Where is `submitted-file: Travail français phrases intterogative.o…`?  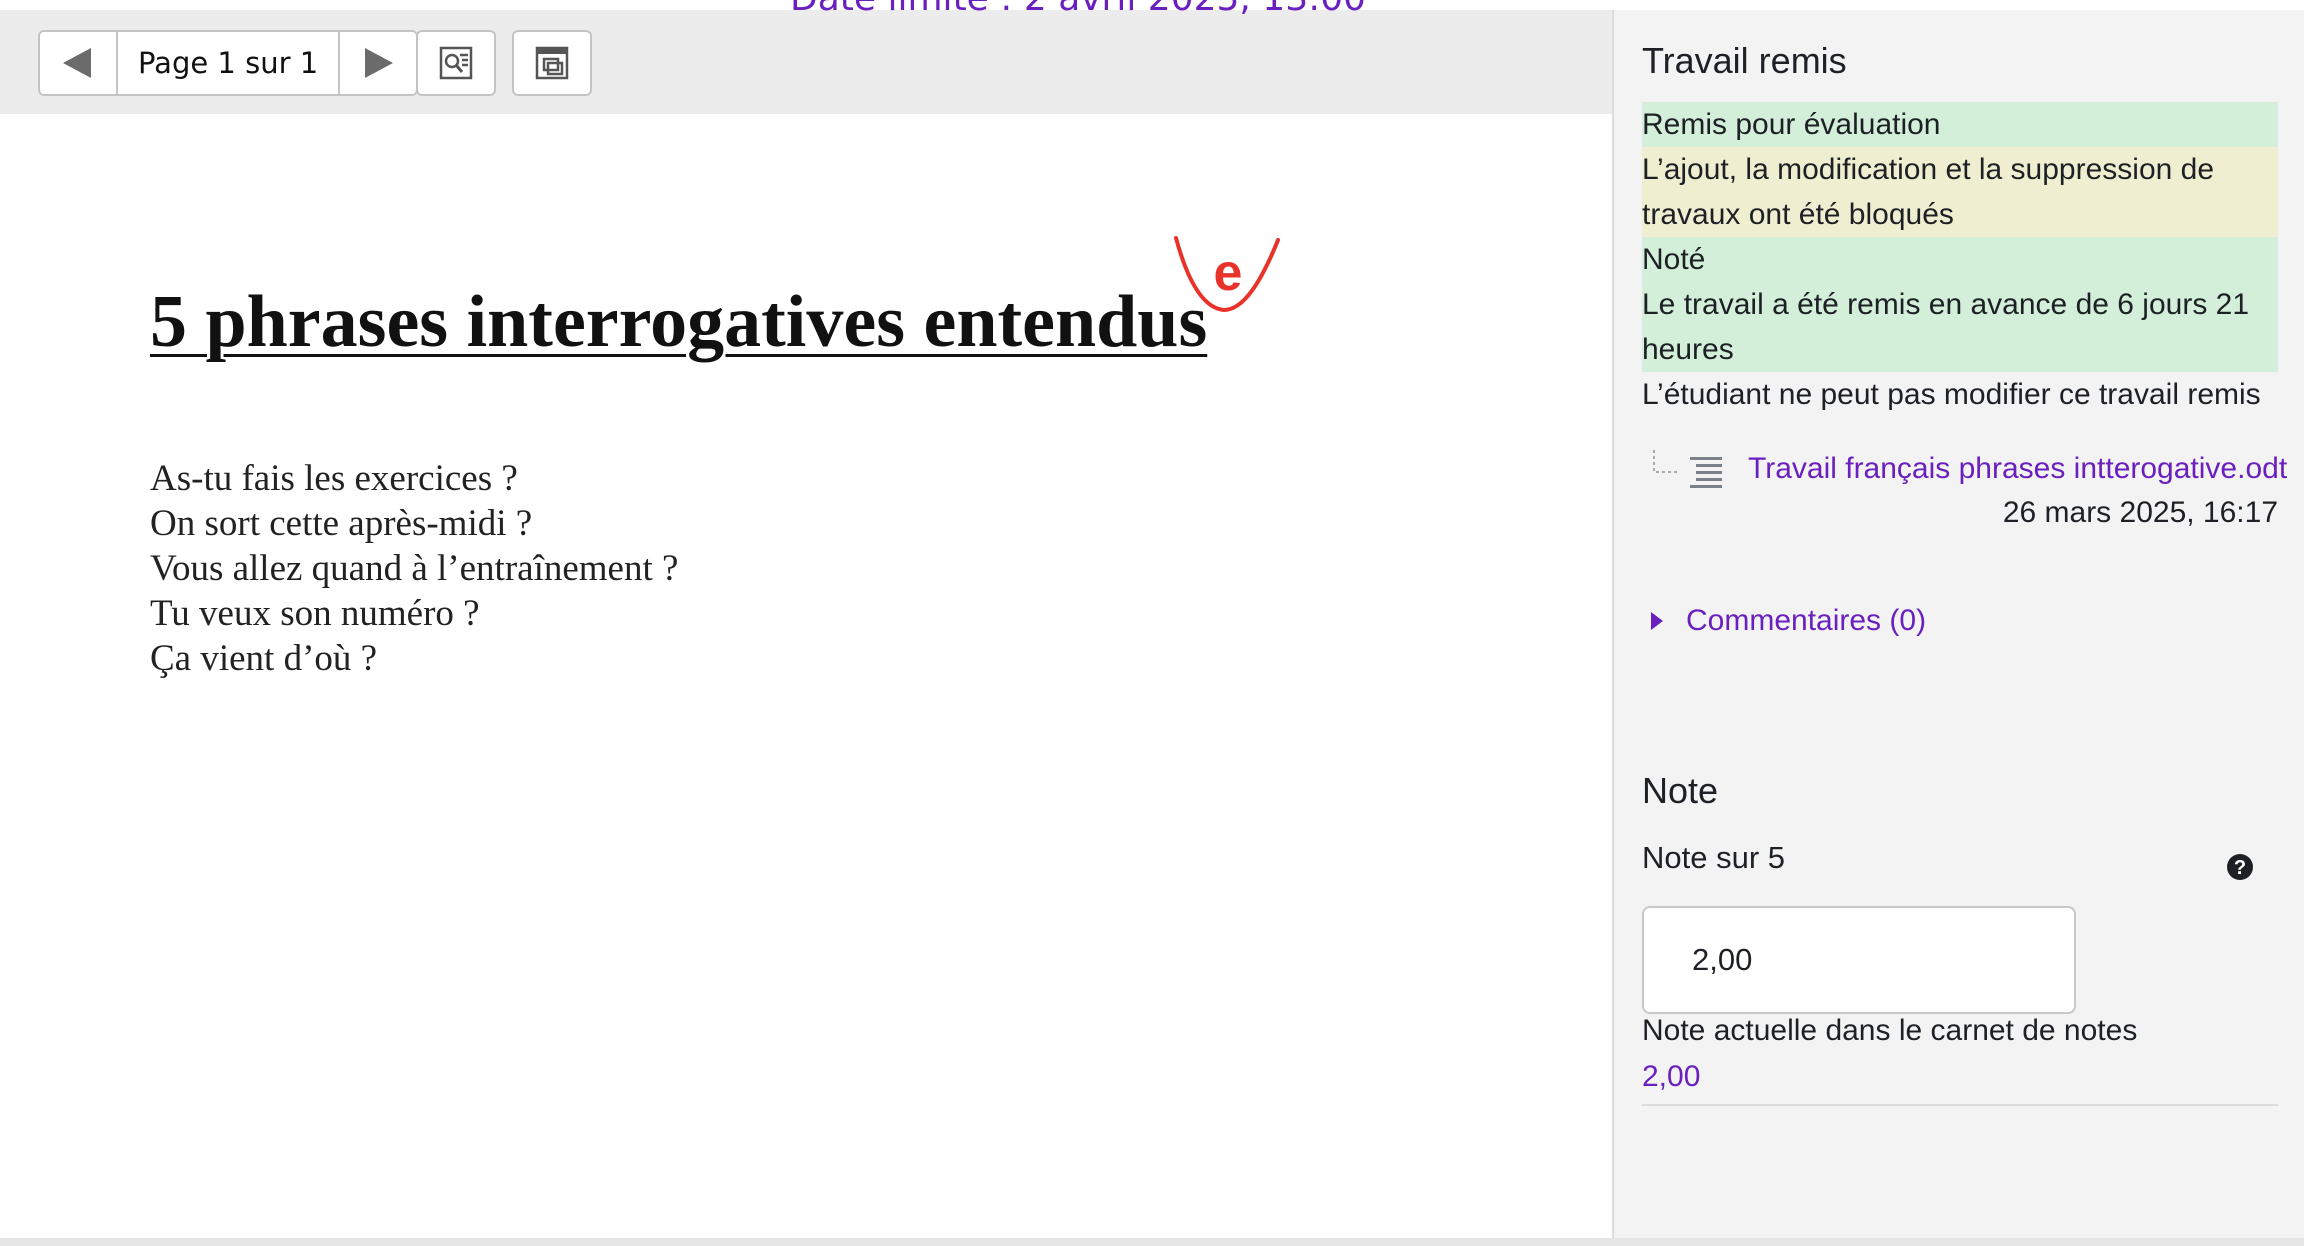 submitted-file: Travail français phrases intterogative.o… is located at coordinates (1968, 472).